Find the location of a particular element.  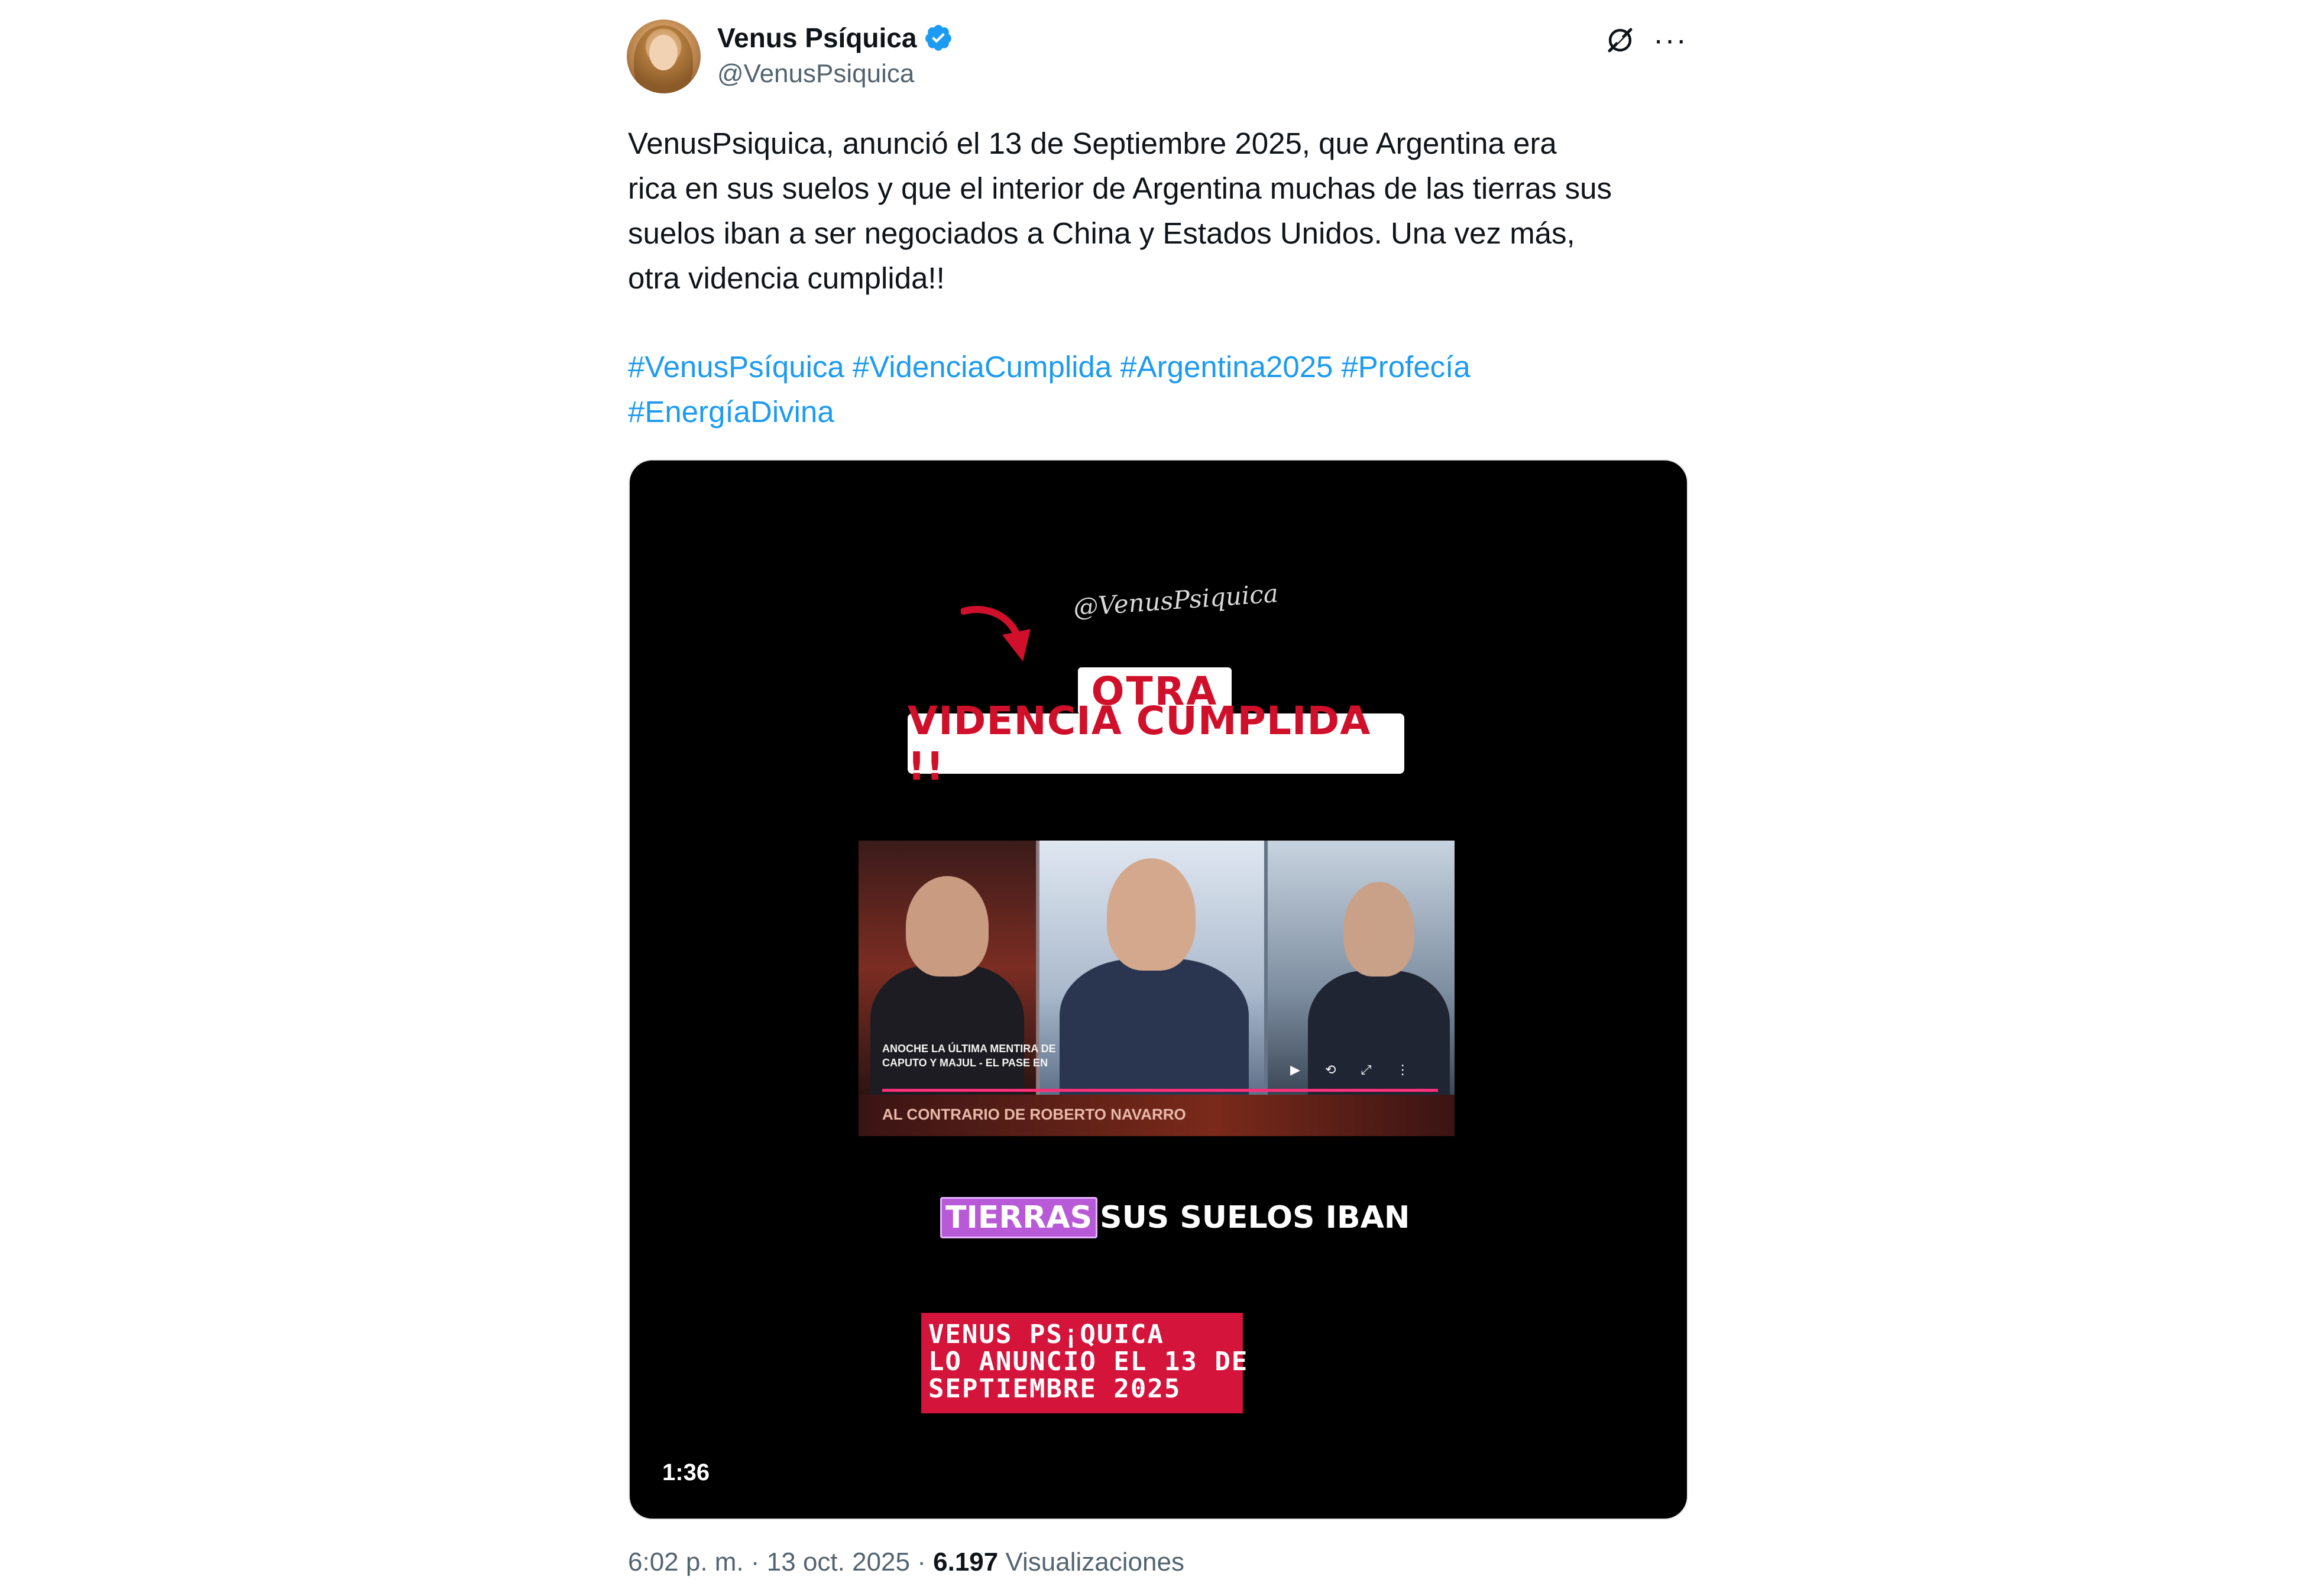

video-watermark: @VenusPsiquica is located at coordinates (1176, 600).